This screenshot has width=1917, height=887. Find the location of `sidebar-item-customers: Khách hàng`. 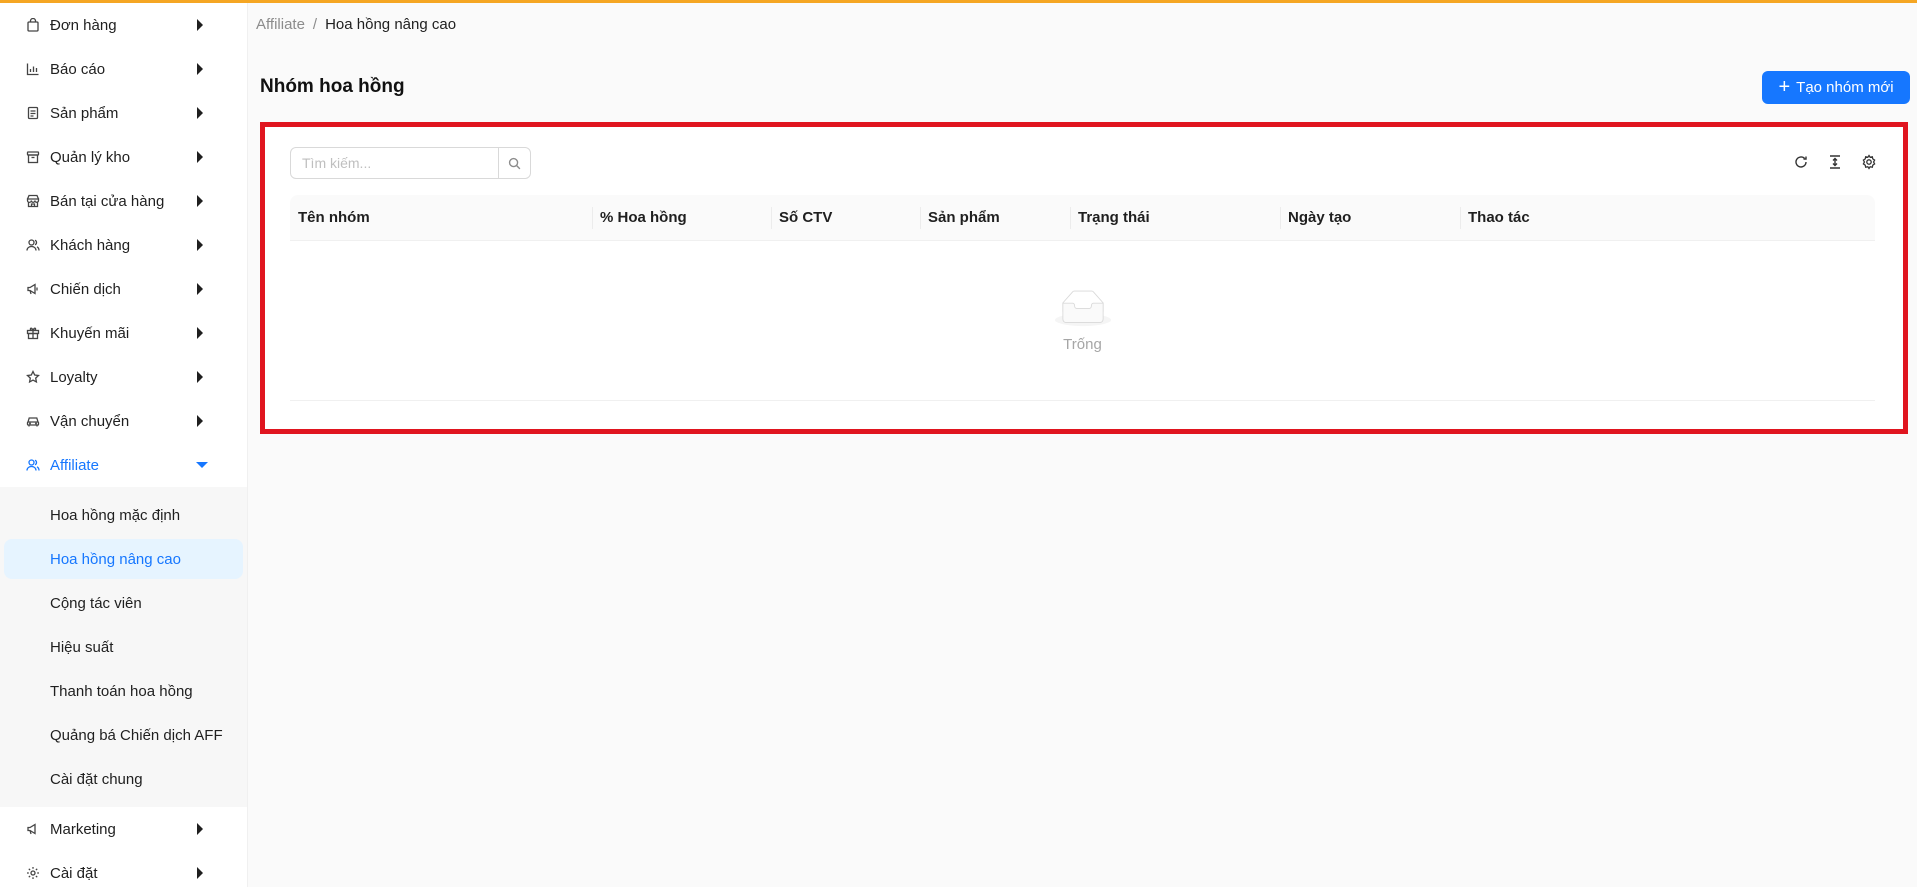

sidebar-item-customers: Khách hàng is located at coordinates (123, 245).